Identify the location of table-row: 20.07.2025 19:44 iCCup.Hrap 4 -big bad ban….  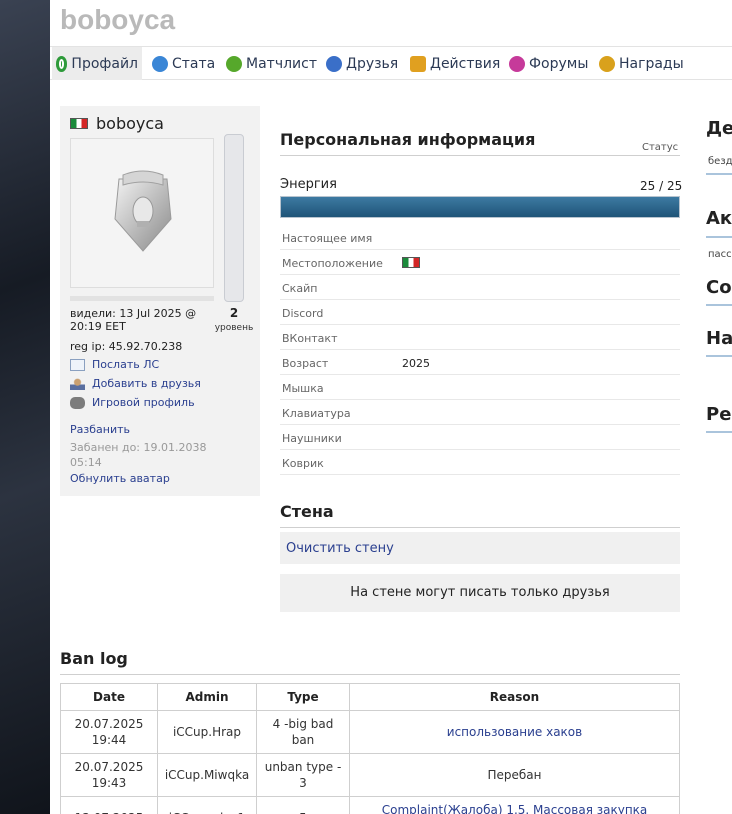
(370, 732).